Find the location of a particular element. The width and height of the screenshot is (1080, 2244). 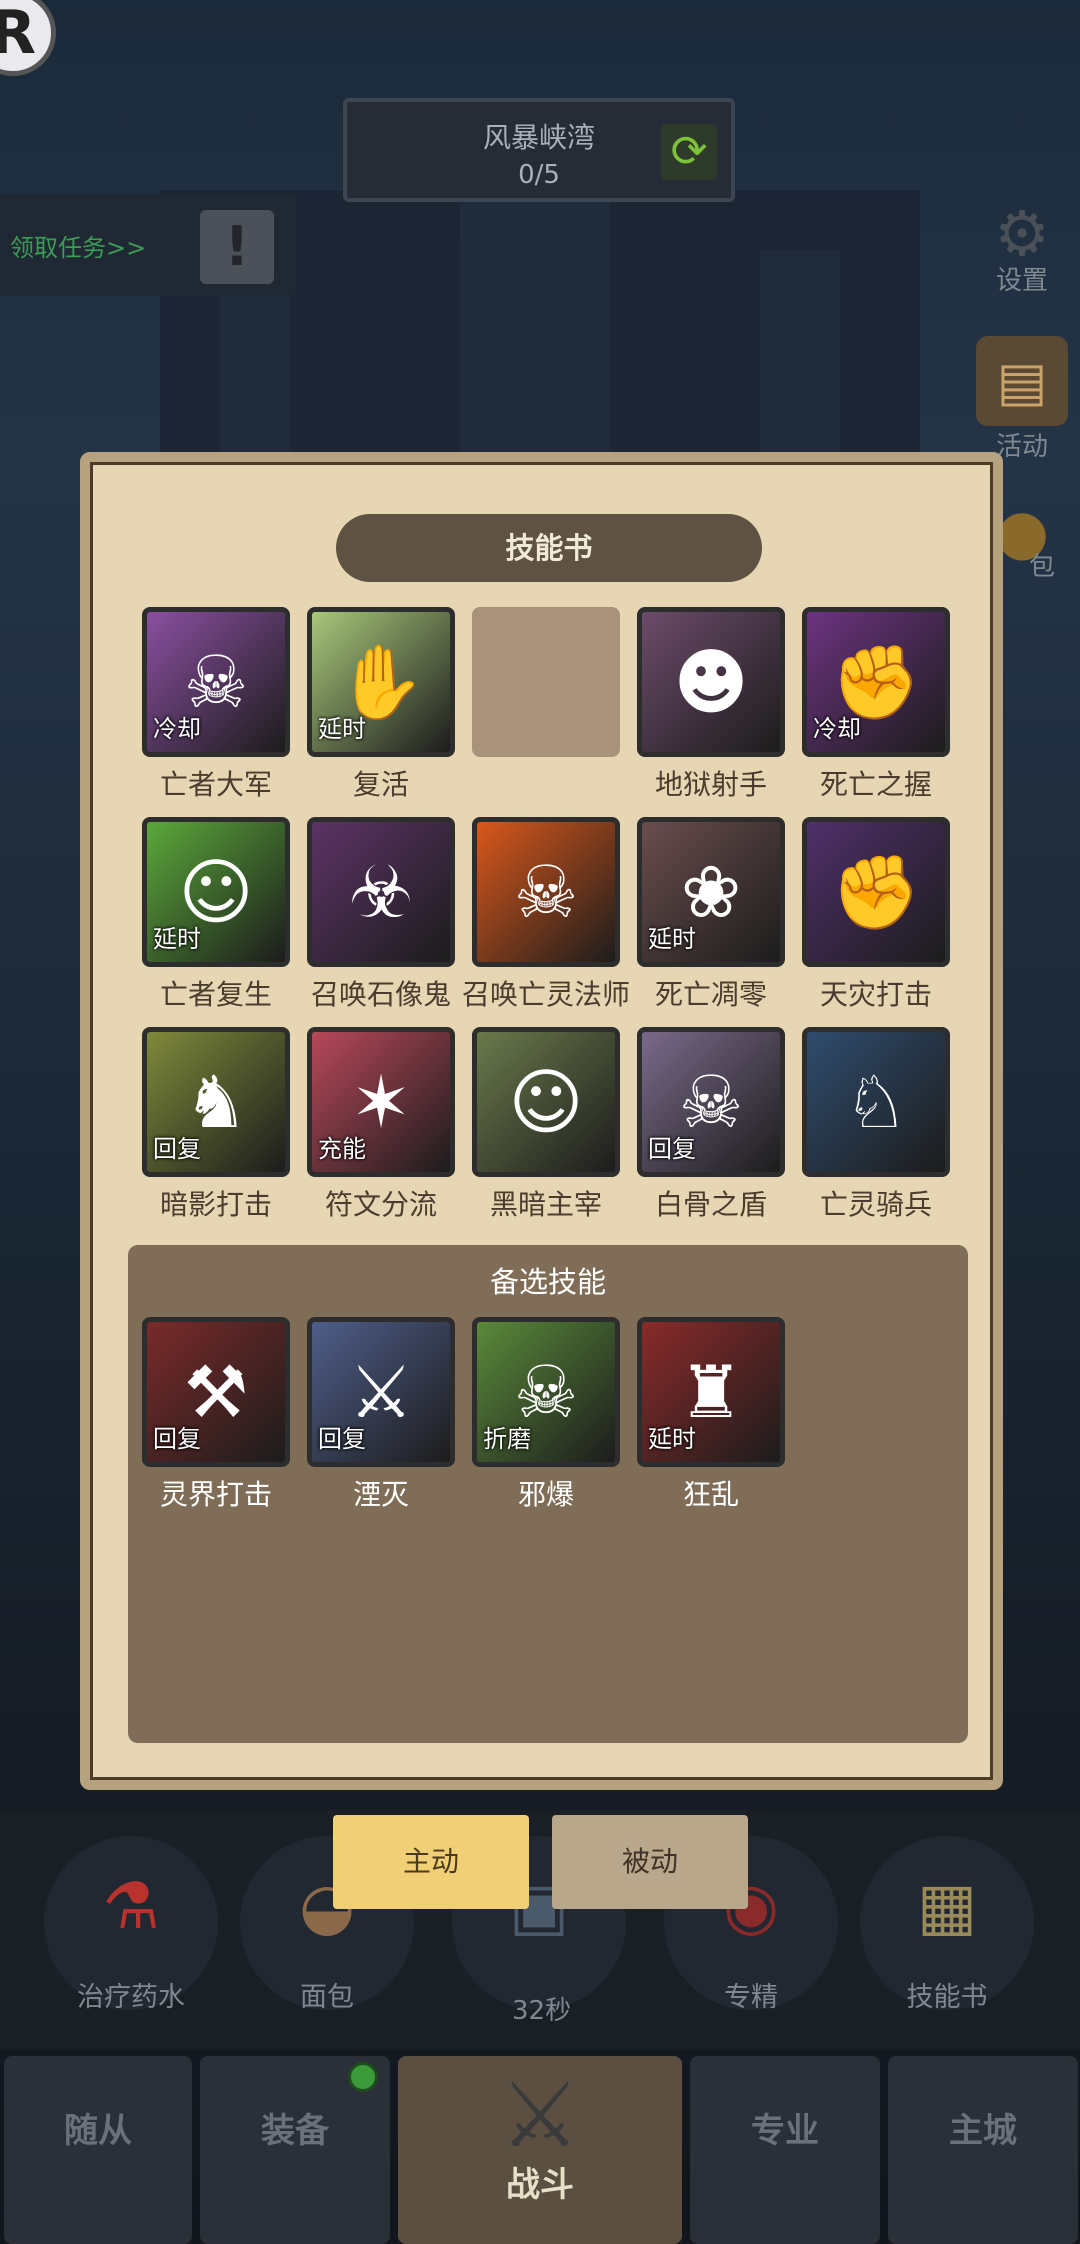

settings-button: ⚙ 设置 is located at coordinates (1022, 242).